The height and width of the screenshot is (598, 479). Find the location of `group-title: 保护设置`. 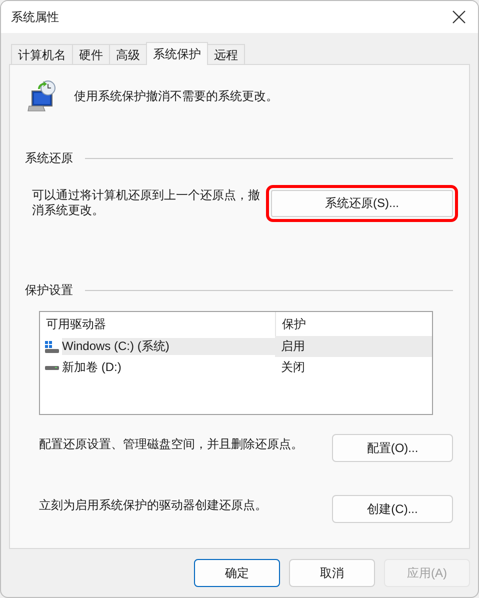

group-title: 保护设置 is located at coordinates (49, 290).